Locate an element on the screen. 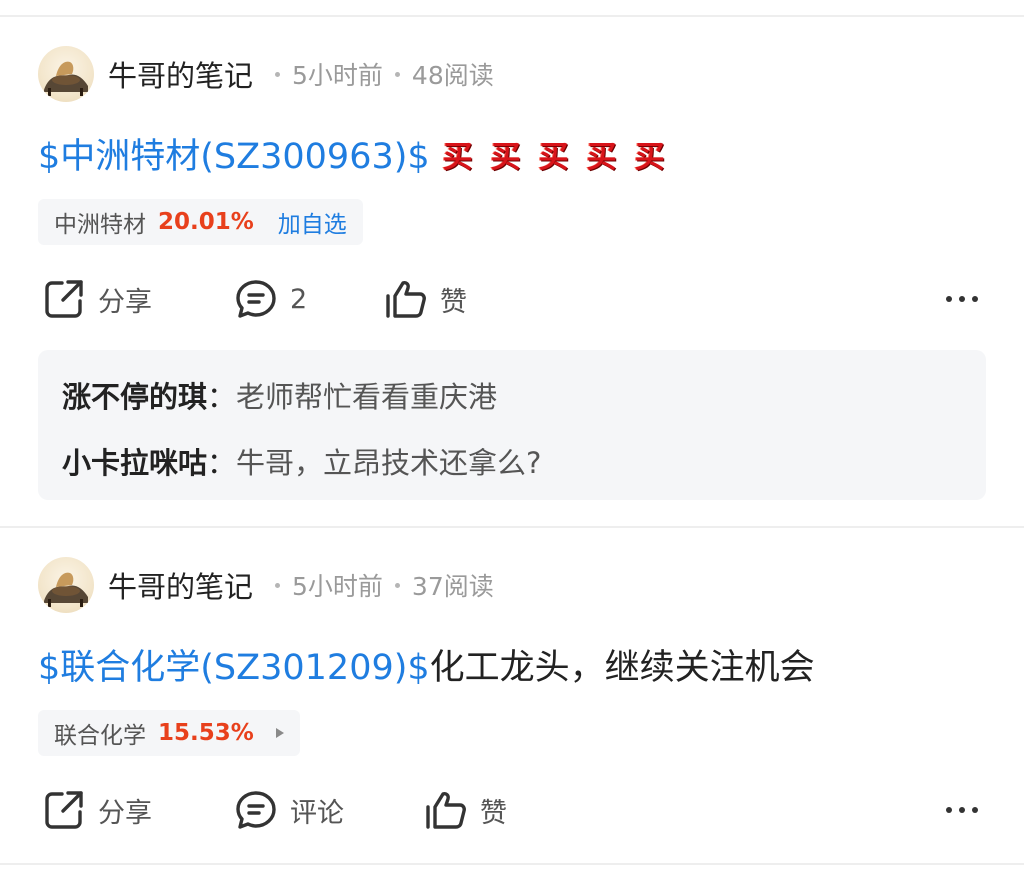 This screenshot has height=871, width=1024. chip-change-percent: 15.53% is located at coordinates (206, 733).